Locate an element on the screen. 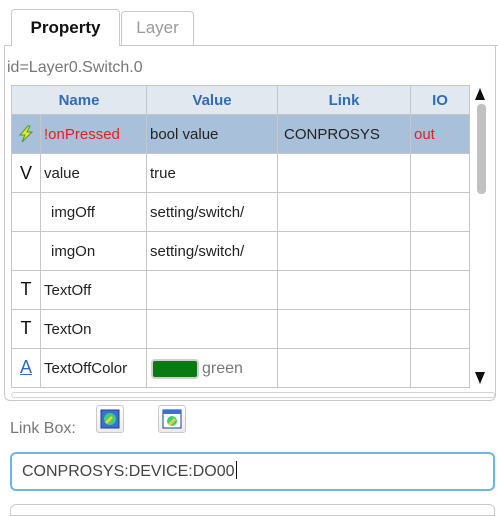 Image resolution: width=498 pixels, height=516 pixels. lightning-icon is located at coordinates (26, 134).